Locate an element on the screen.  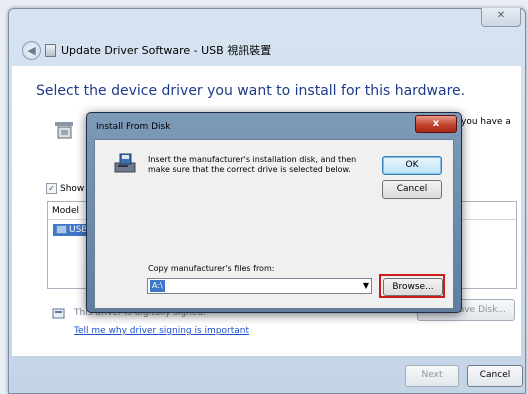
footer-divider is located at coordinates (266, 356).